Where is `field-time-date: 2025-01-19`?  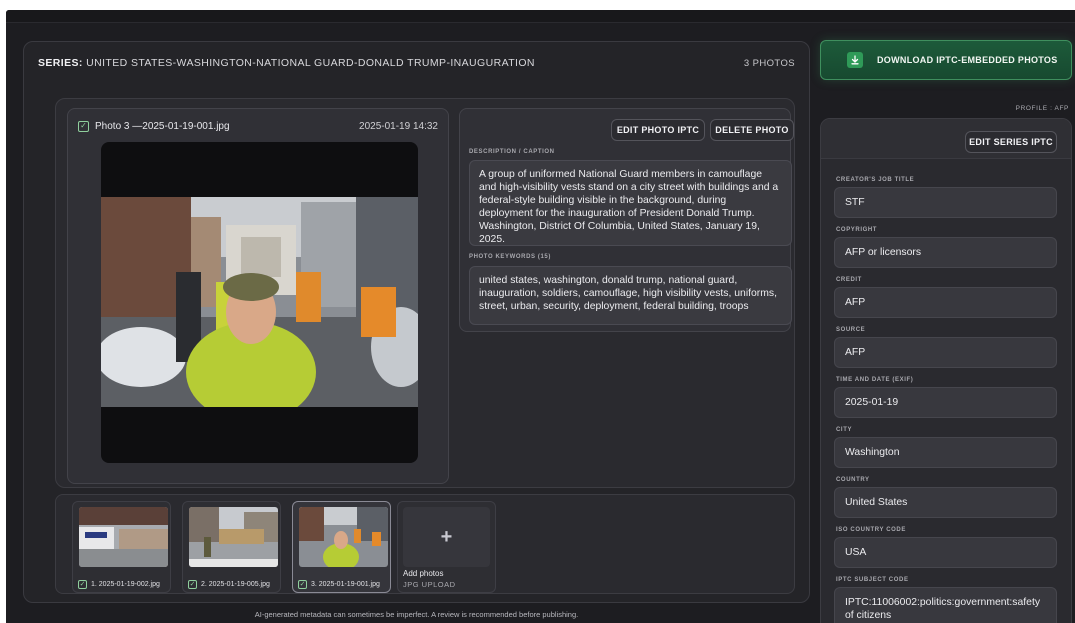 field-time-date: 2025-01-19 is located at coordinates (945, 402).